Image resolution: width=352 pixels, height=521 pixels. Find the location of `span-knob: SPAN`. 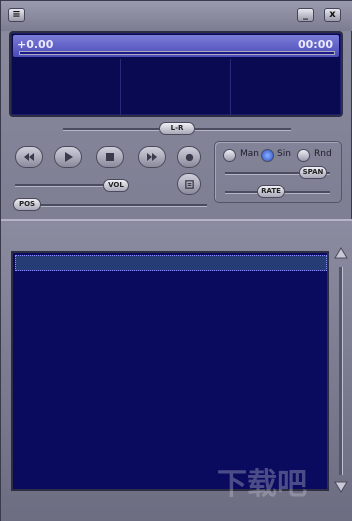

span-knob: SPAN is located at coordinates (313, 172).